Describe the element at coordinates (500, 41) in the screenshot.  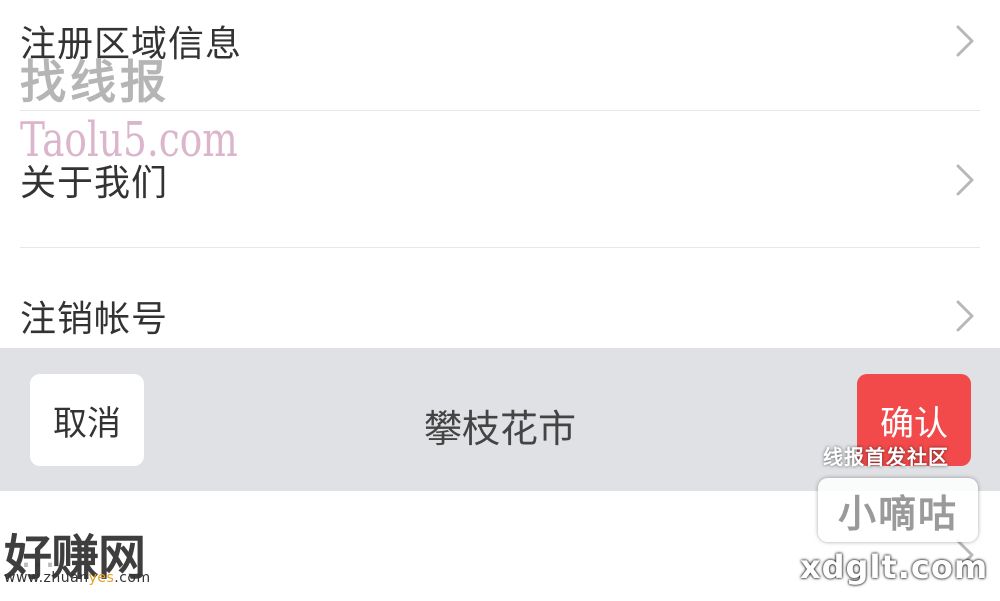
I see `settings-item-region-info: 注册区域信息` at that location.